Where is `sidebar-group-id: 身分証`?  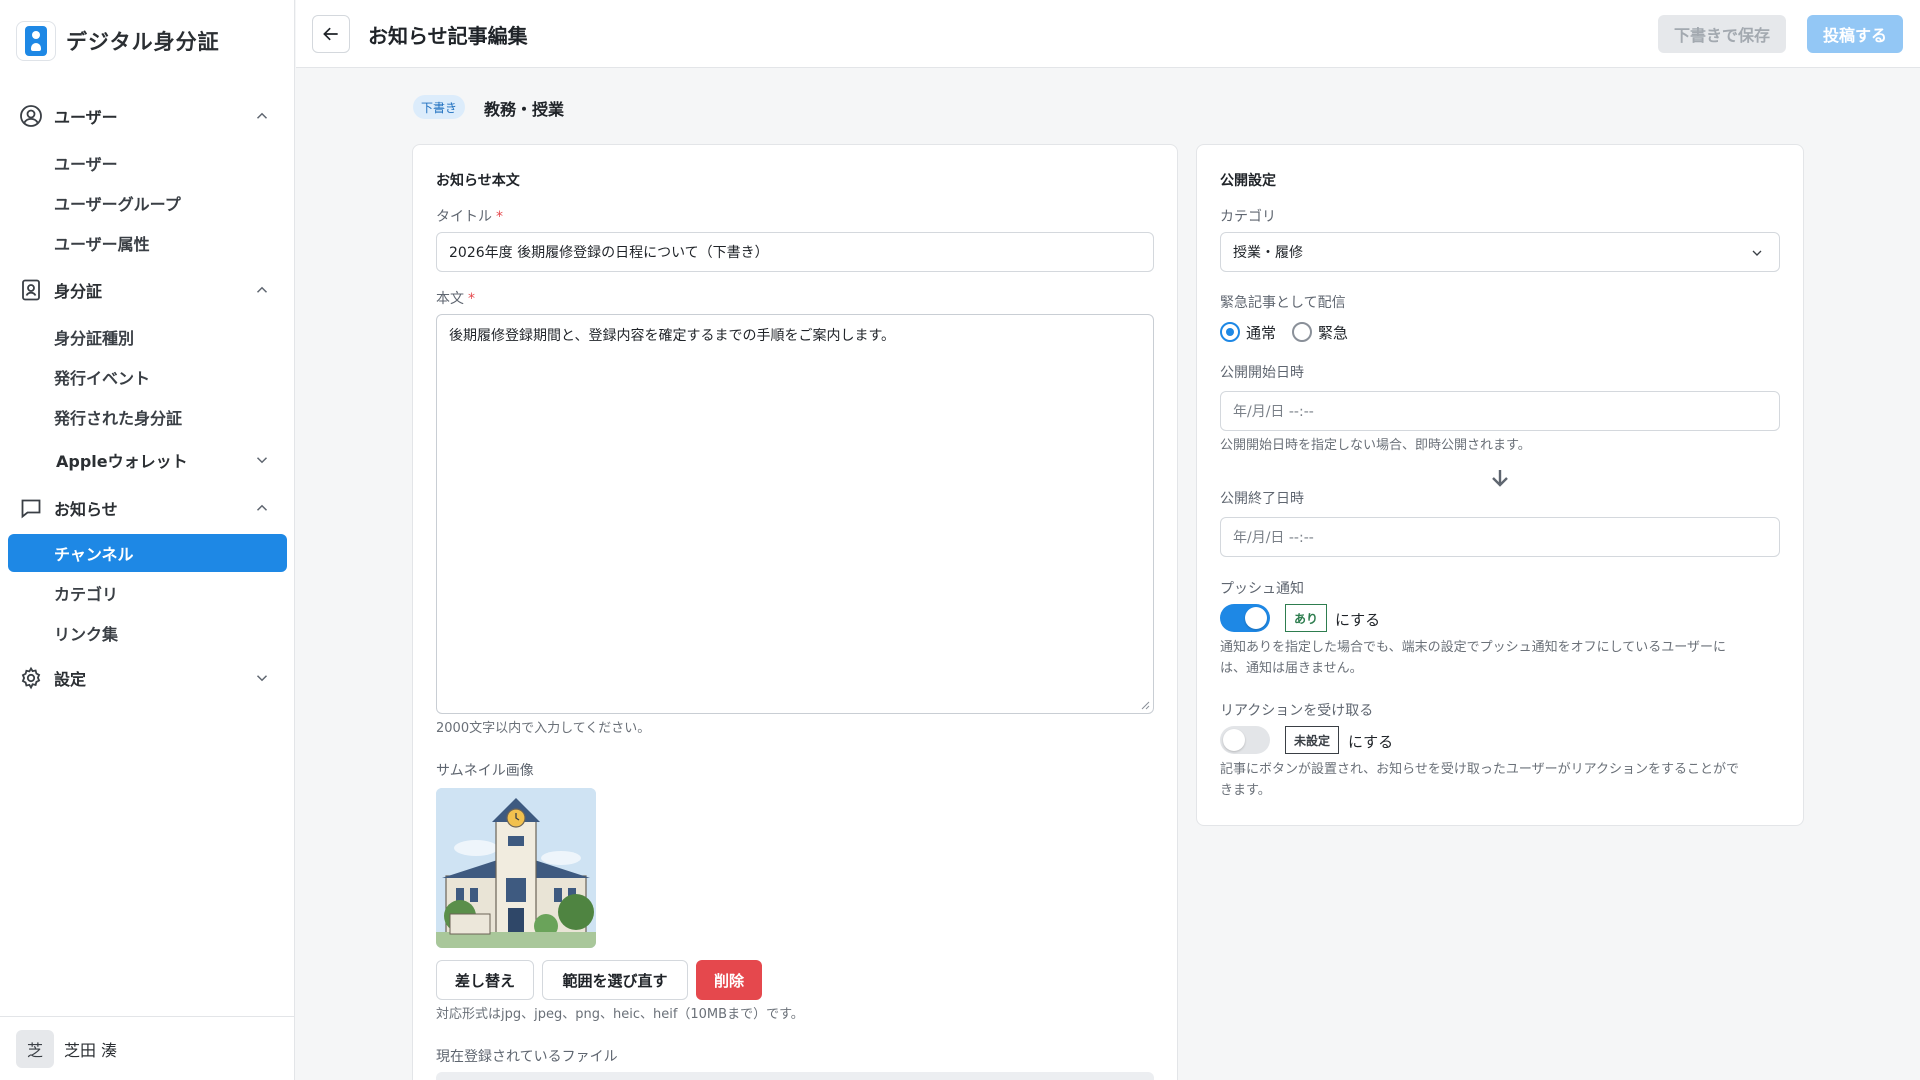
sidebar-group-id: 身分証 is located at coordinates (147, 290).